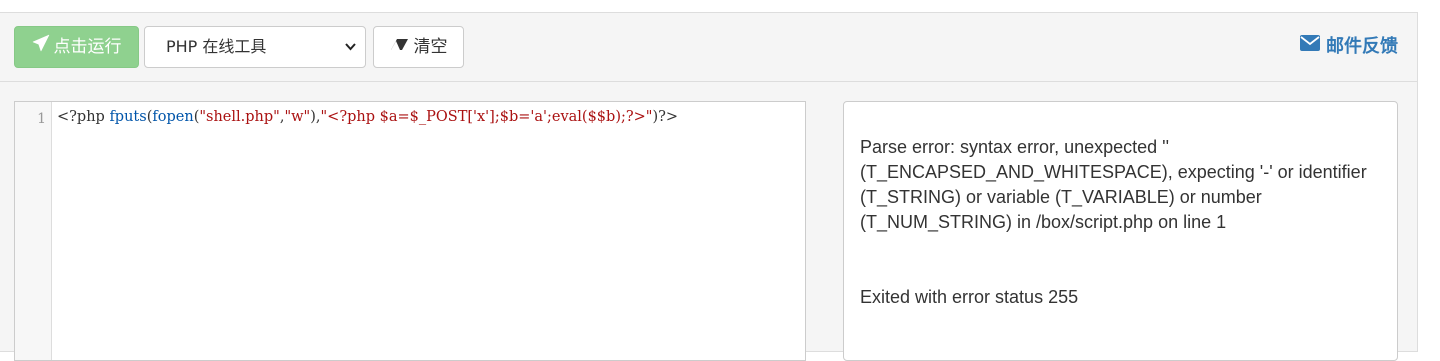 The image size is (1440, 361). What do you see at coordinates (216, 46) in the screenshot?
I see `language-select-value: PHP 在线工具` at bounding box center [216, 46].